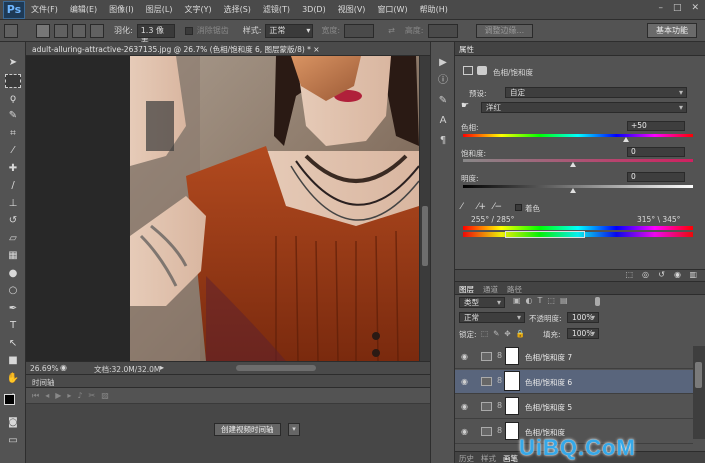  I want to click on marquee-tool-icon, so click(13, 81).